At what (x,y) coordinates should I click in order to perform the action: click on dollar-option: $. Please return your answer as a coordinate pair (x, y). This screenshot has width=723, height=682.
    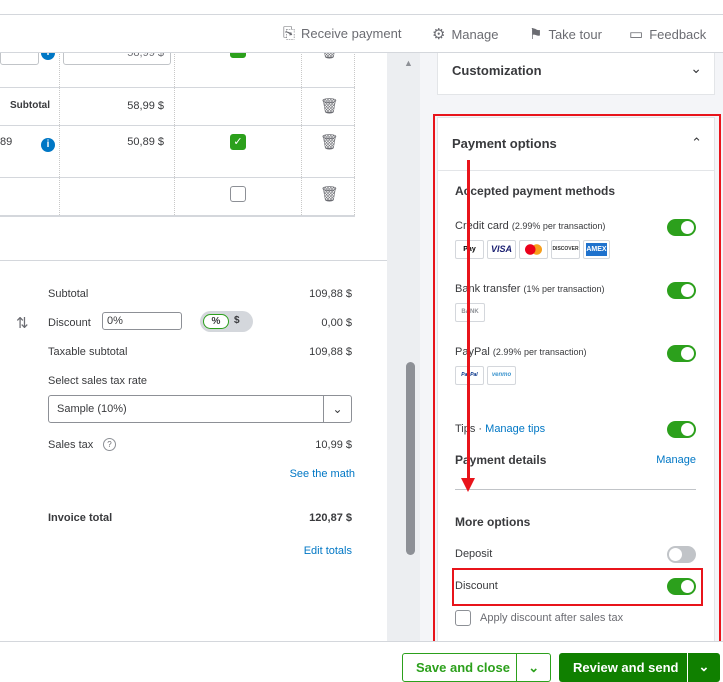
    Looking at the image, I should click on (237, 320).